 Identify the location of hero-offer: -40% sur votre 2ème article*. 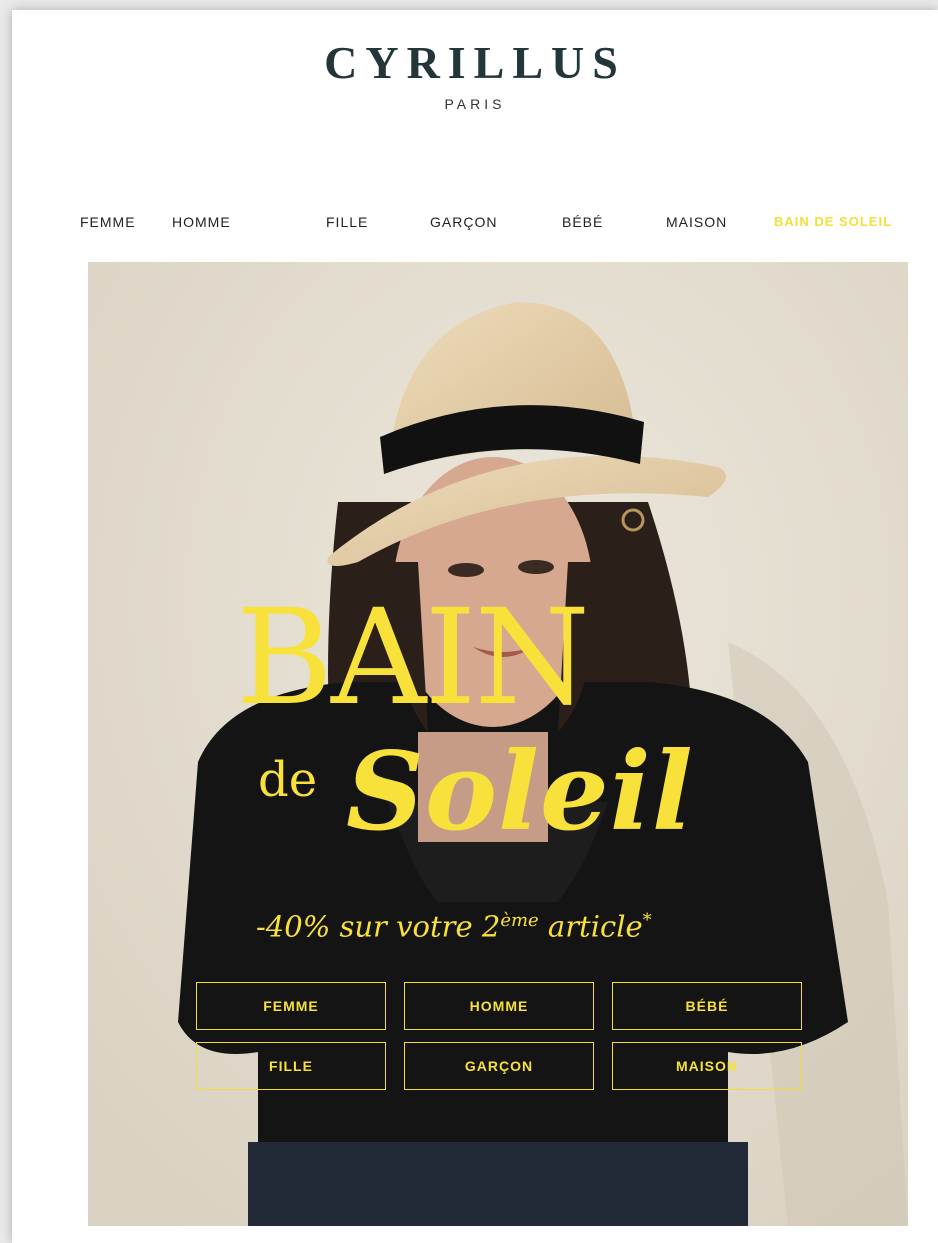
(454, 927).